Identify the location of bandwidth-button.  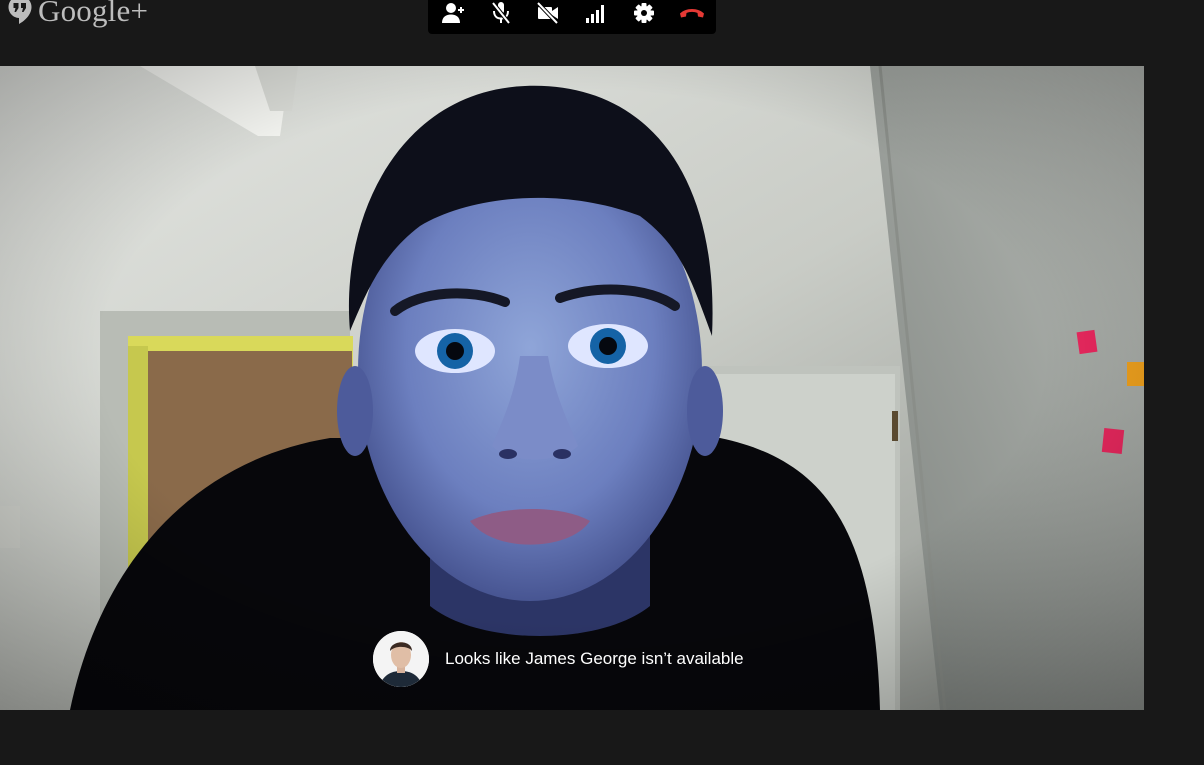
(596, 13).